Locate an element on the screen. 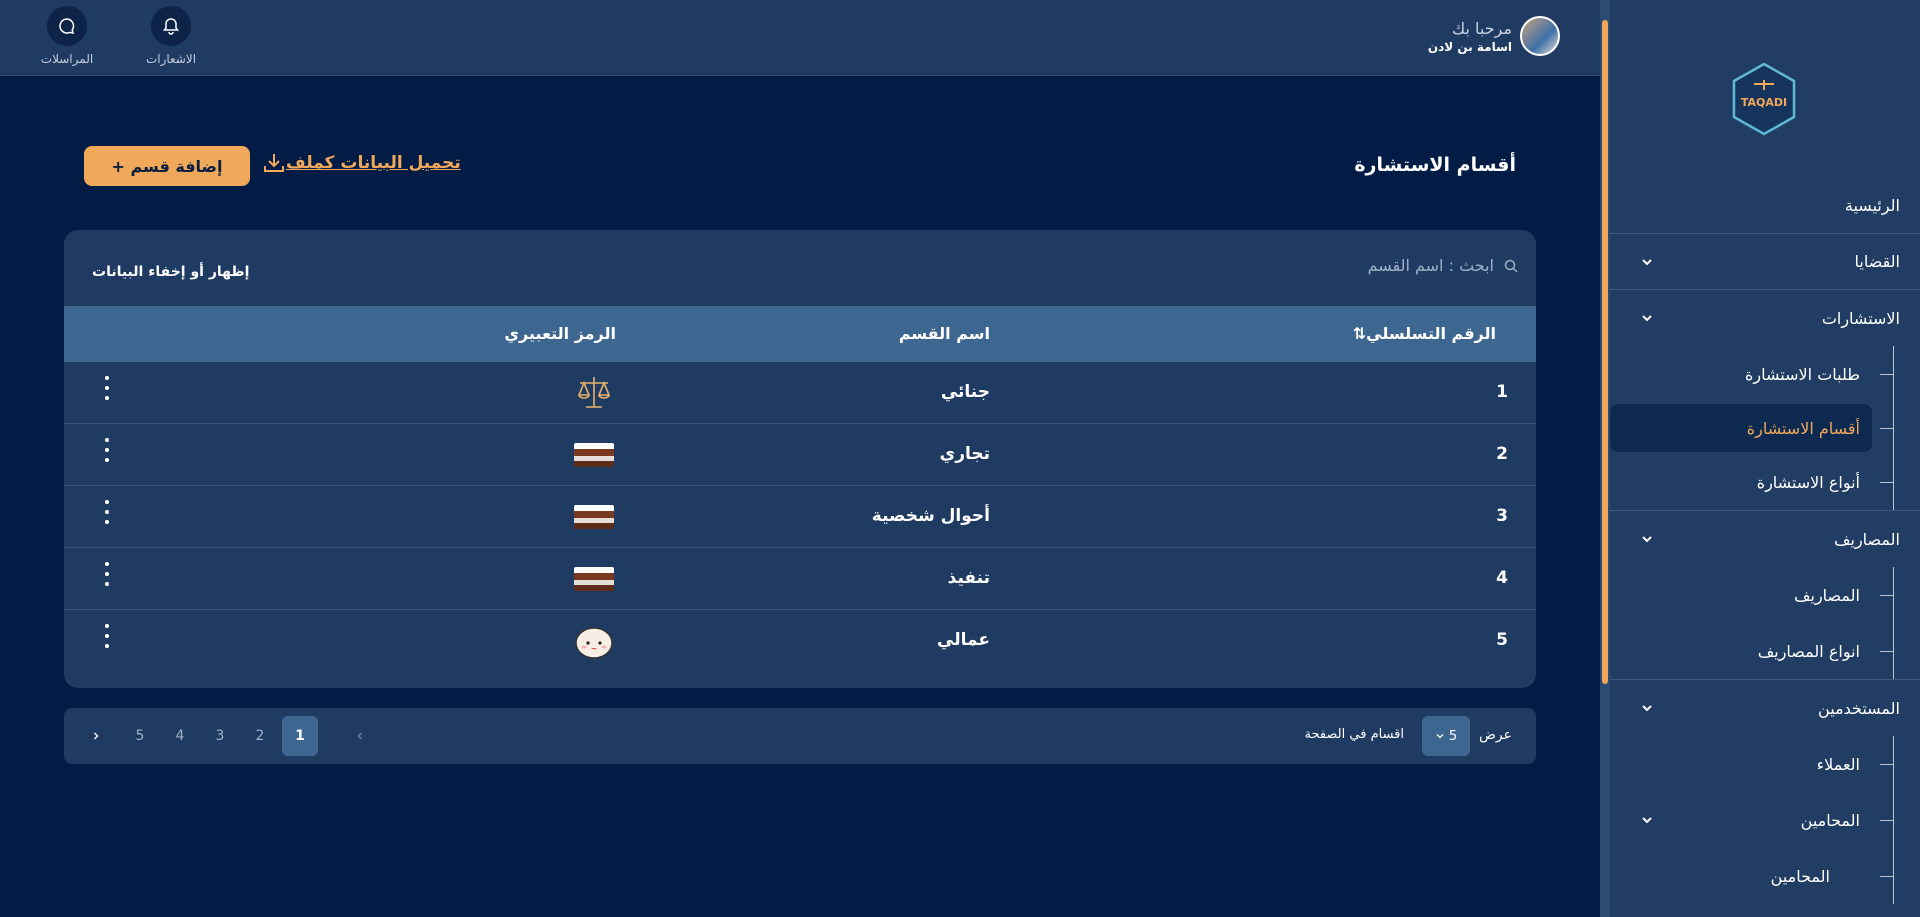  column-header-name: اسم القسم is located at coordinates (944, 333).